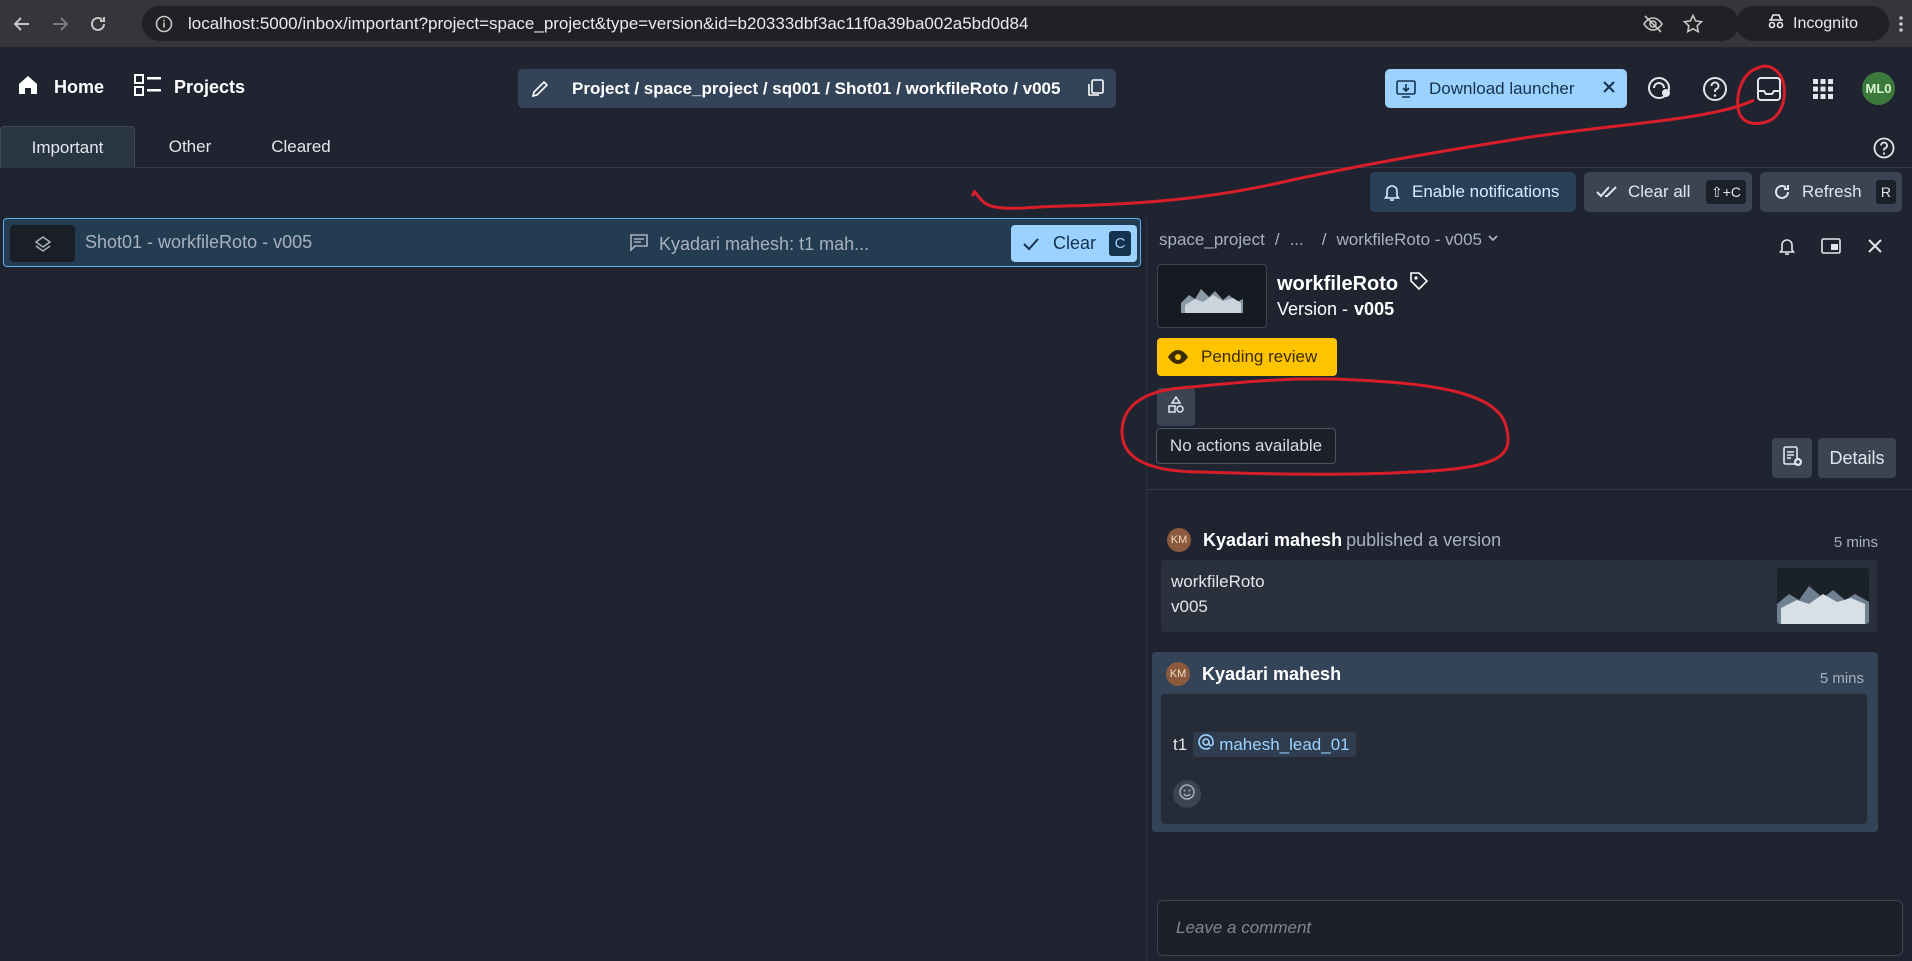 The width and height of the screenshot is (1912, 961). What do you see at coordinates (60, 24) in the screenshot?
I see `forward-icon` at bounding box center [60, 24].